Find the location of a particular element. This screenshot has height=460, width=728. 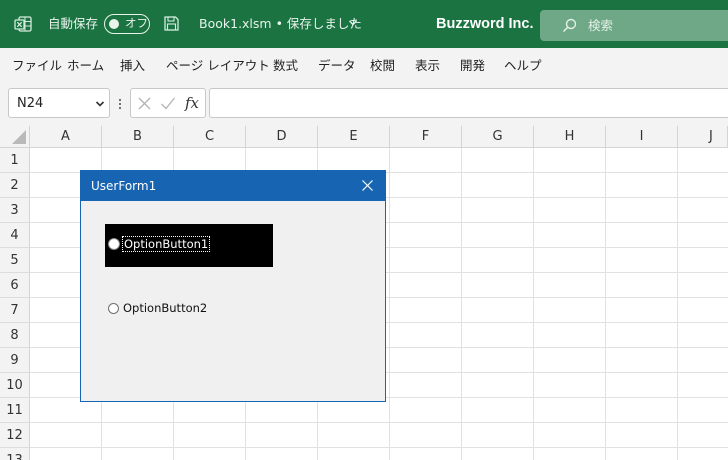

row-header: 2 is located at coordinates (15, 185).